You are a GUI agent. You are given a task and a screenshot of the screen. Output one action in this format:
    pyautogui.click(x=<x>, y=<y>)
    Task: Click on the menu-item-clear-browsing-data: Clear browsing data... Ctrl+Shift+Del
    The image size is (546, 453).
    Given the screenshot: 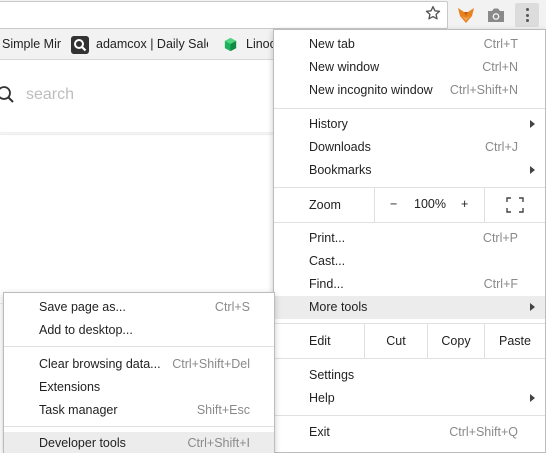 What is the action you would take?
    pyautogui.click(x=139, y=364)
    